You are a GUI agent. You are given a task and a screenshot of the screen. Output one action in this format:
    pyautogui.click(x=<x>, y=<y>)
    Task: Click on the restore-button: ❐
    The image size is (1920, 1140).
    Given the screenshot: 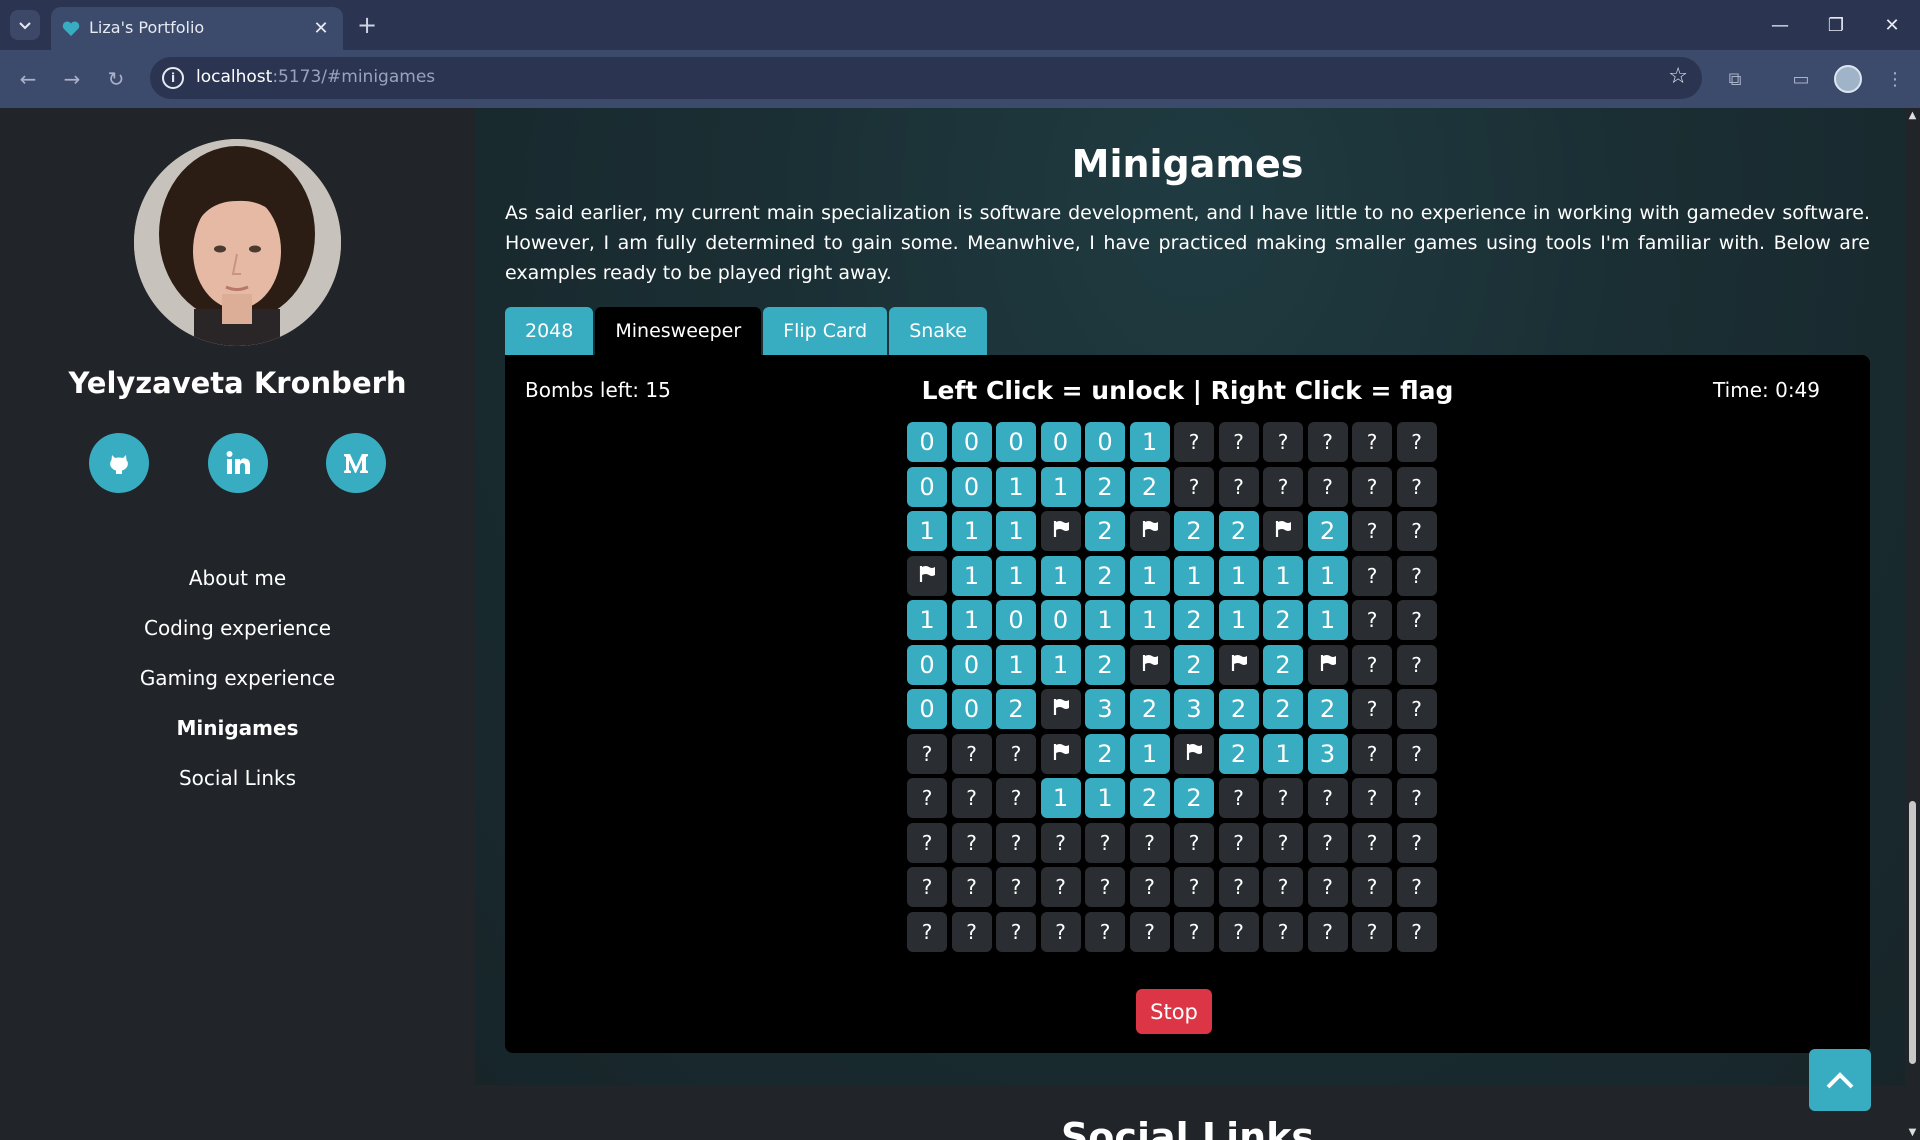 What is the action you would take?
    pyautogui.click(x=1836, y=25)
    